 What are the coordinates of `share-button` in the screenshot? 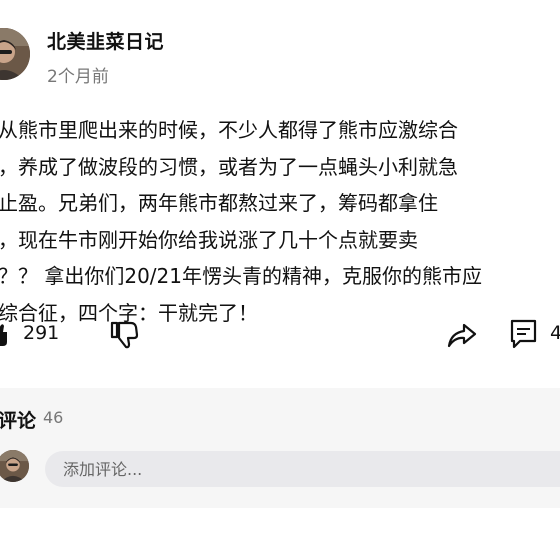 It's located at (463, 335).